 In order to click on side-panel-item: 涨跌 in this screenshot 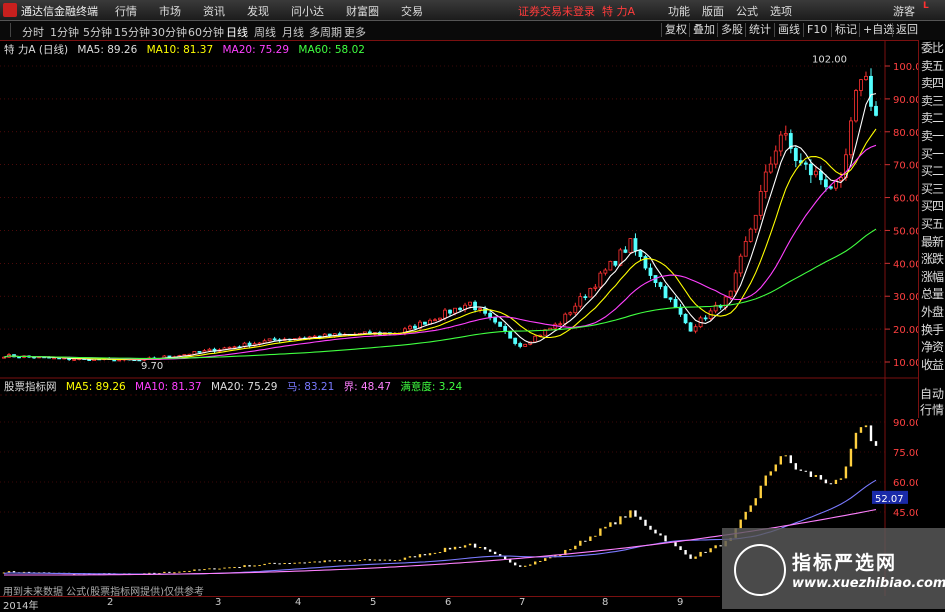, I will do `click(933, 259)`.